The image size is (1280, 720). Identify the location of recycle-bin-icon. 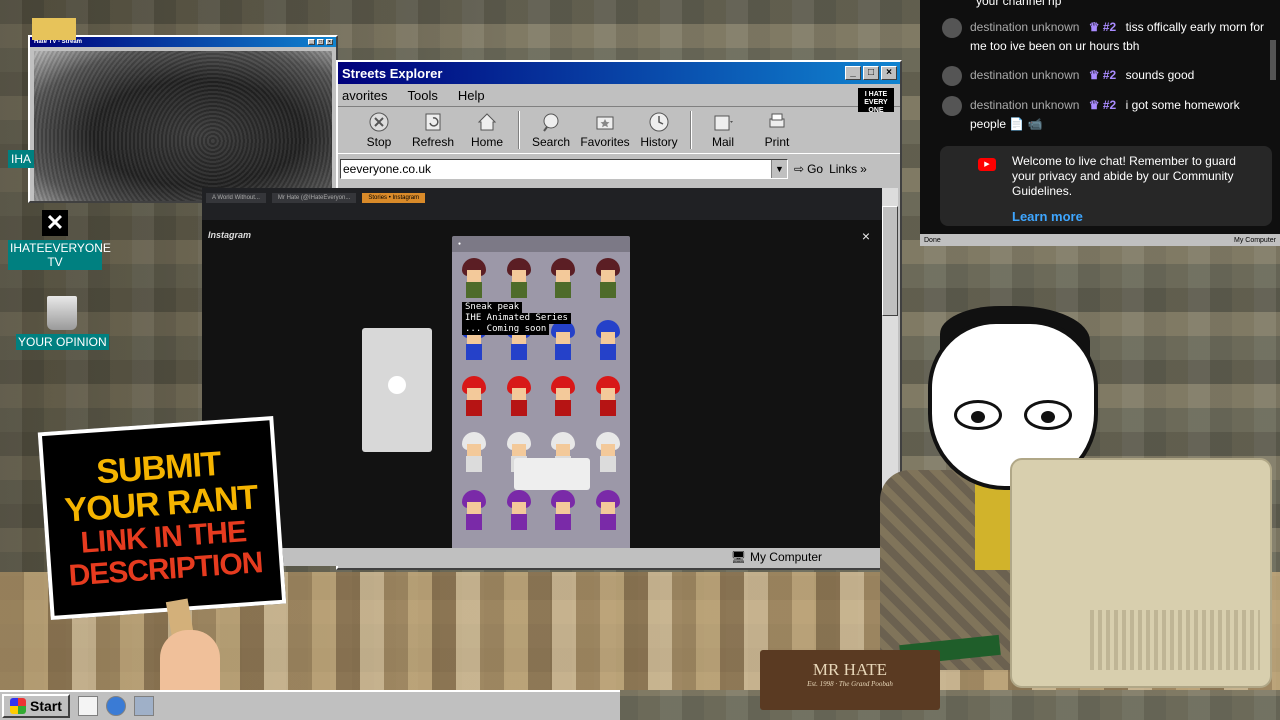
(62, 313).